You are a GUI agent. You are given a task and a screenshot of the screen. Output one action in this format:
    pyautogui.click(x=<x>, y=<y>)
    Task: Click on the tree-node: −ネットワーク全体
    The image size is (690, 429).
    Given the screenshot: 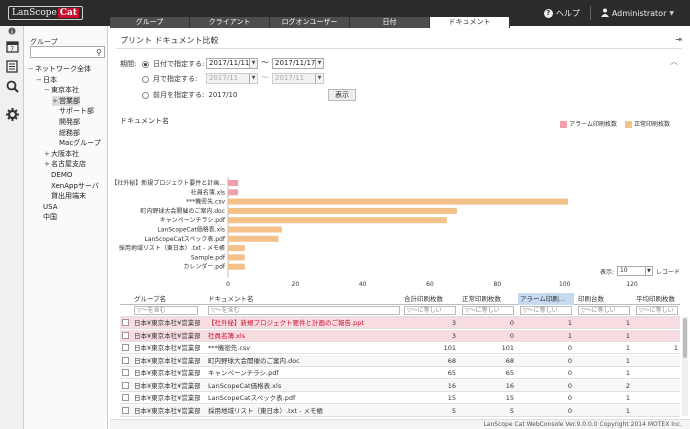 What is the action you would take?
    pyautogui.click(x=59, y=69)
    